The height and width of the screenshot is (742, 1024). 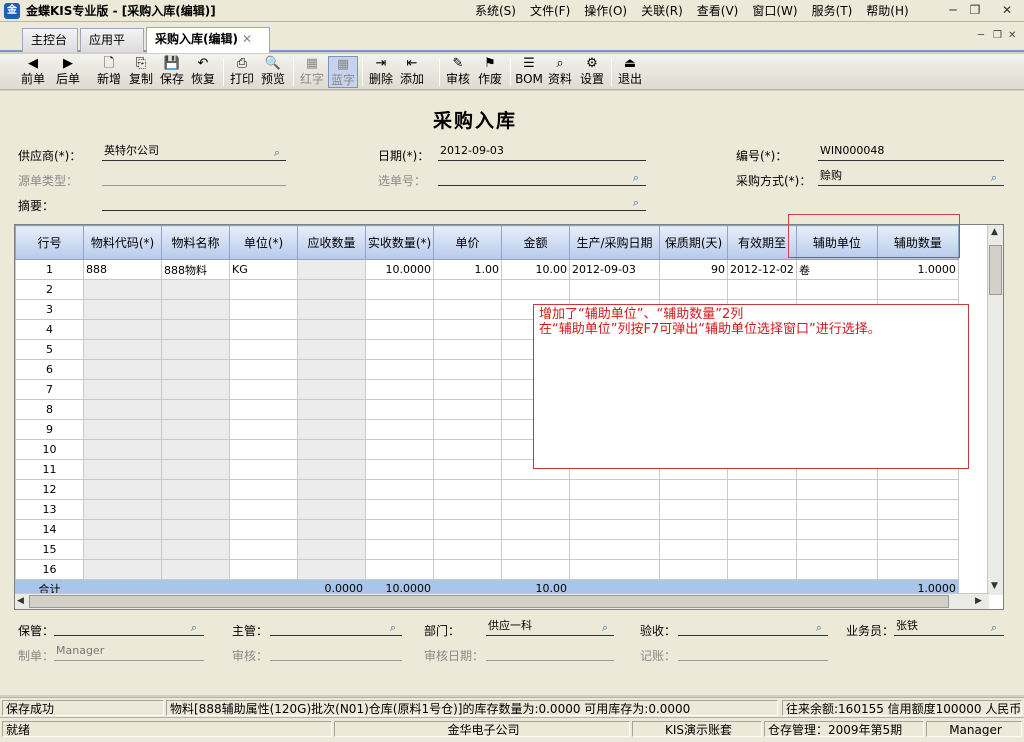 What do you see at coordinates (273, 72) in the screenshot?
I see `preview-button: 🔍 预览` at bounding box center [273, 72].